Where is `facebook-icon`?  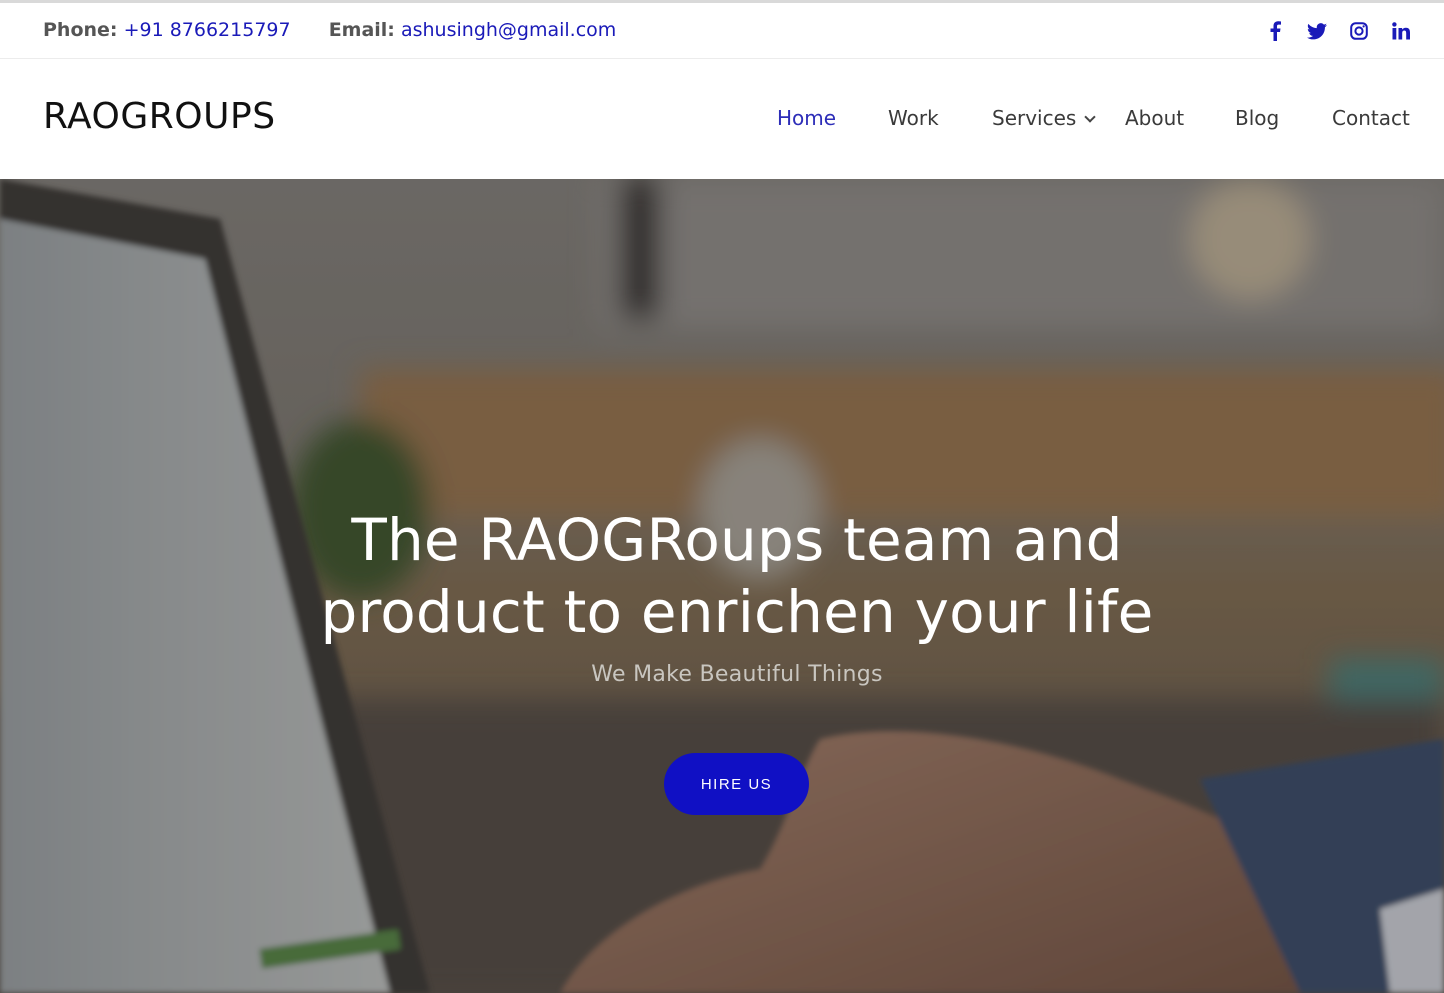 facebook-icon is located at coordinates (1275, 31).